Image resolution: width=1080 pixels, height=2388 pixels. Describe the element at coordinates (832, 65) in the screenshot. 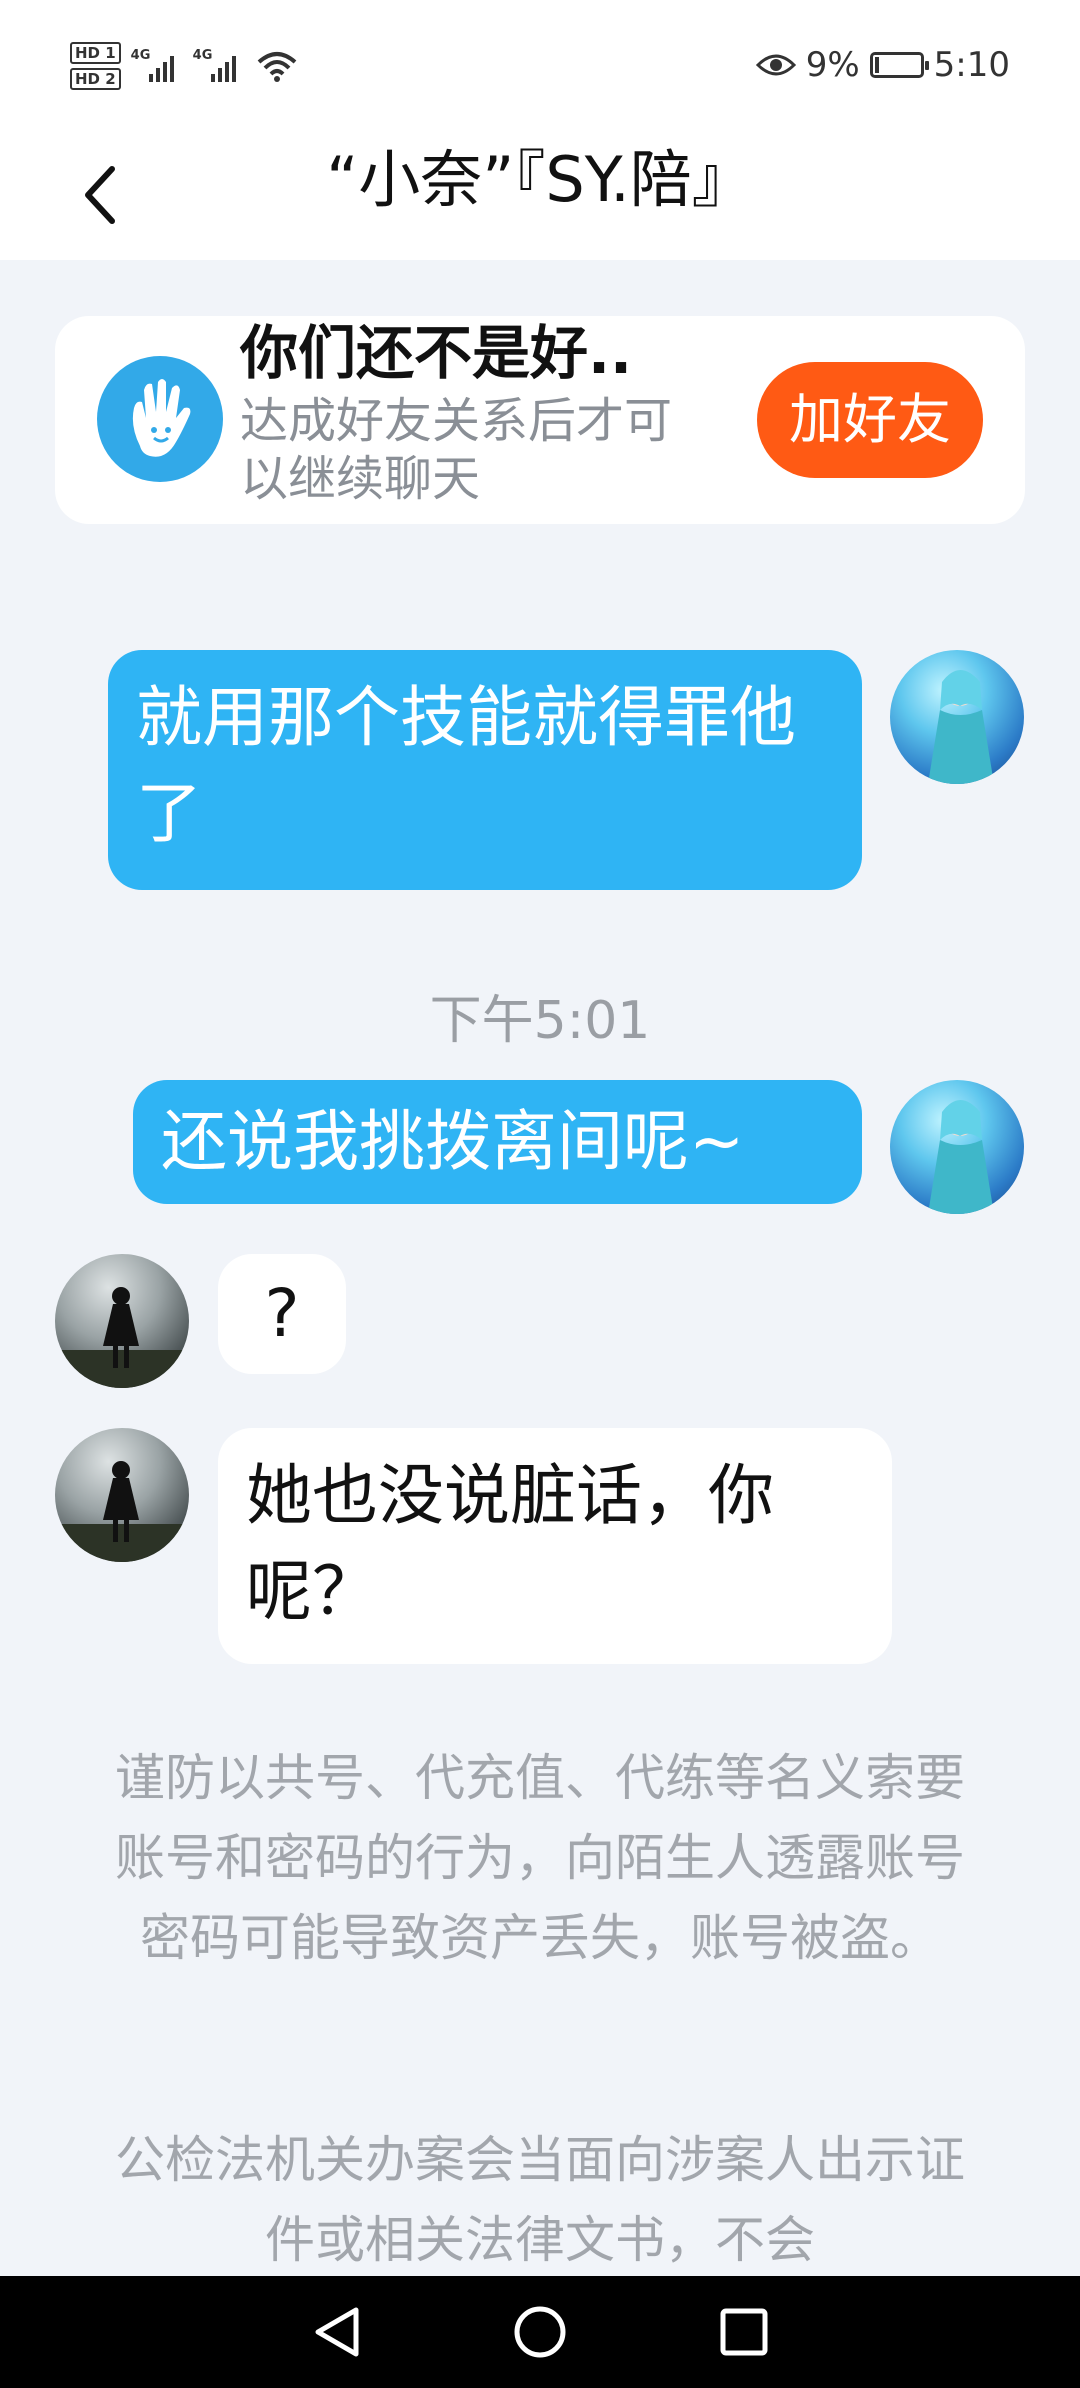

I see `battery-percent: 9%` at that location.